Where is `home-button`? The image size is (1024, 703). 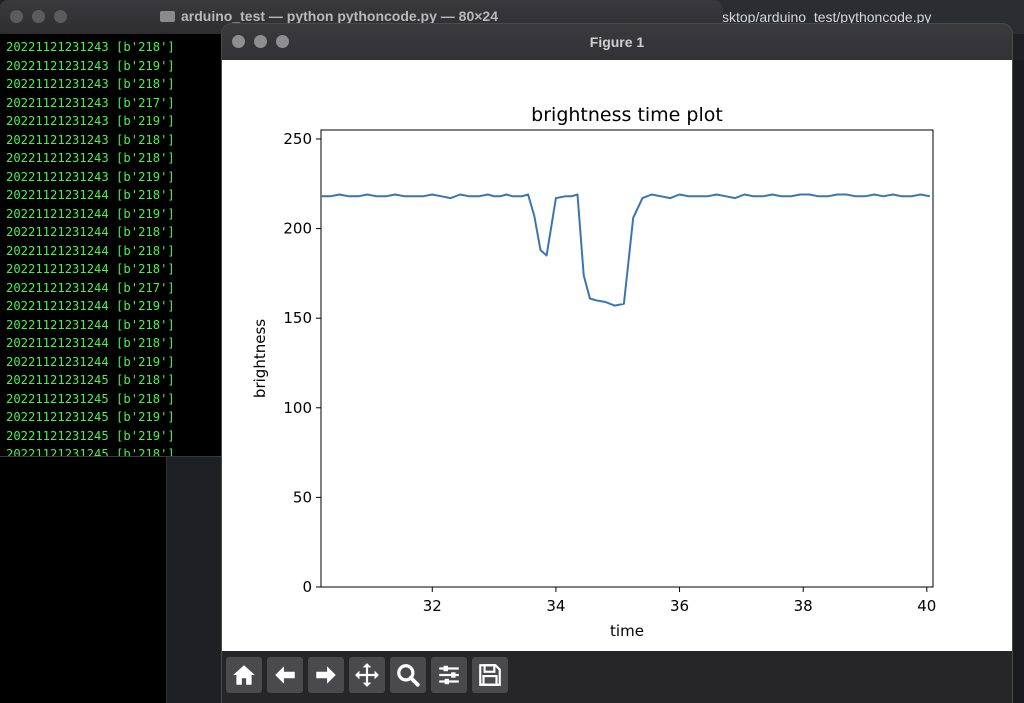 home-button is located at coordinates (244, 675).